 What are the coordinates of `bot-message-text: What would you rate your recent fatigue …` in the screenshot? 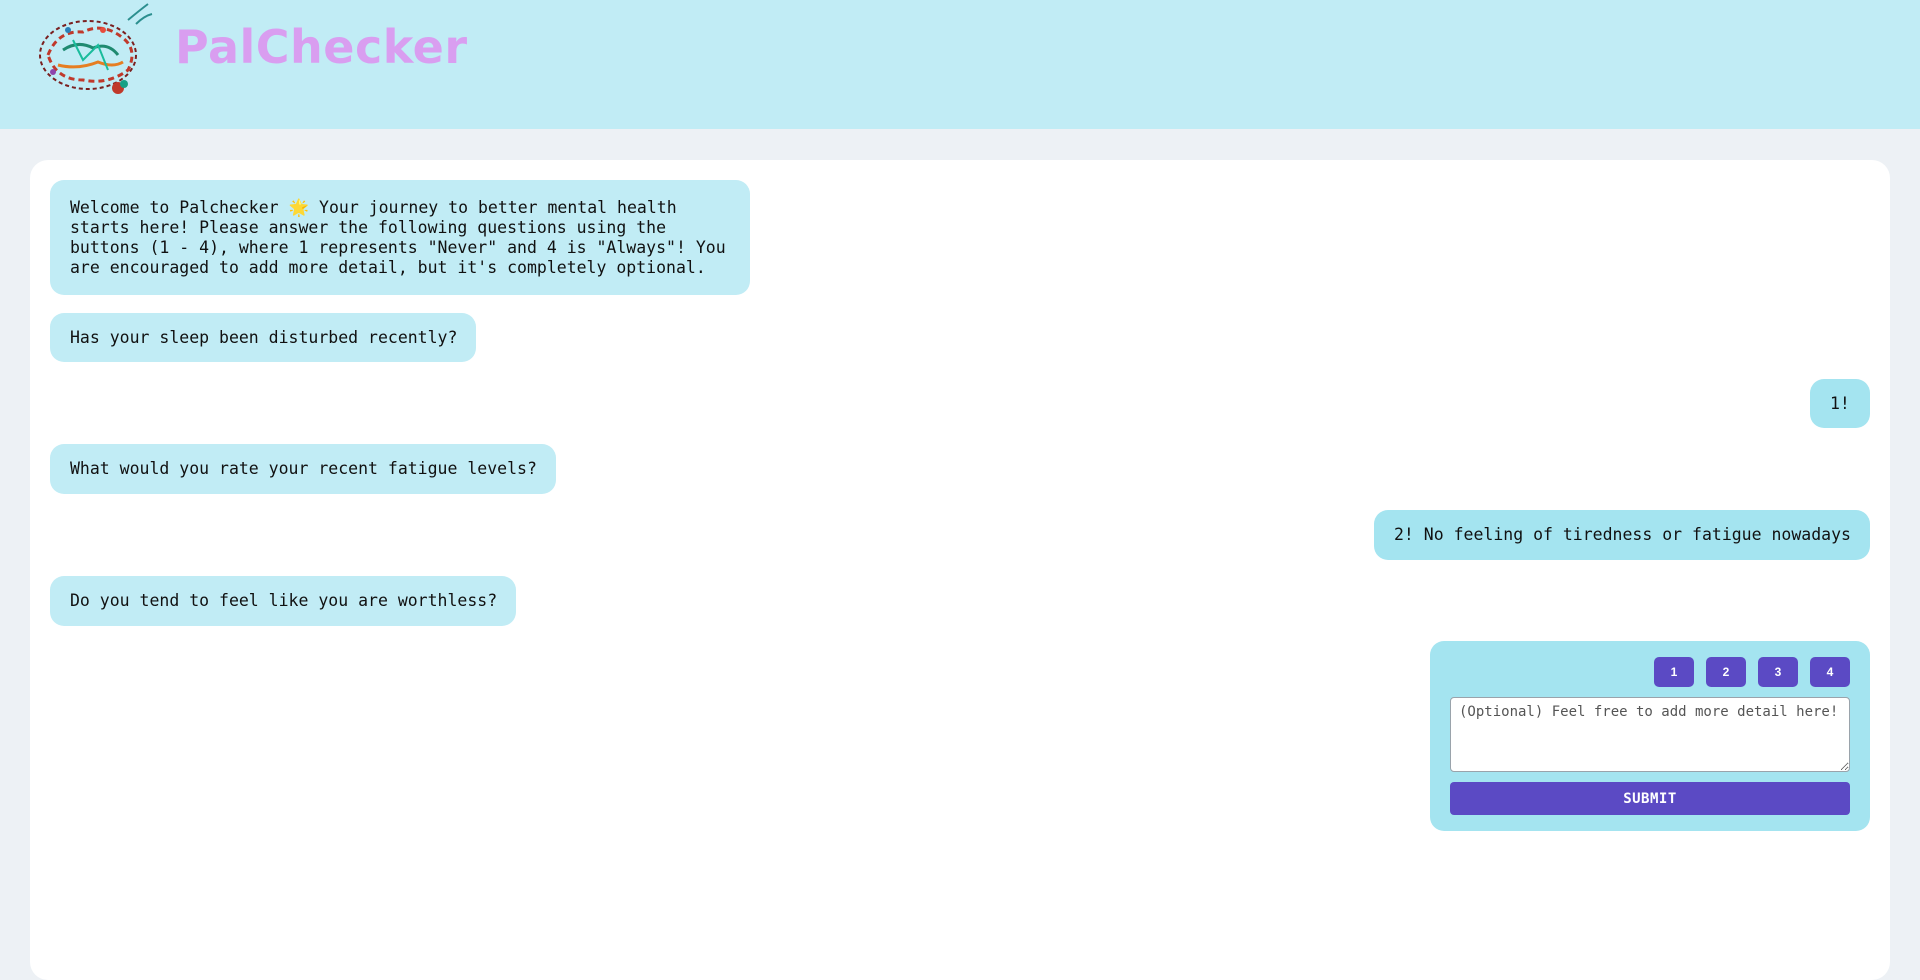 It's located at (303, 468).